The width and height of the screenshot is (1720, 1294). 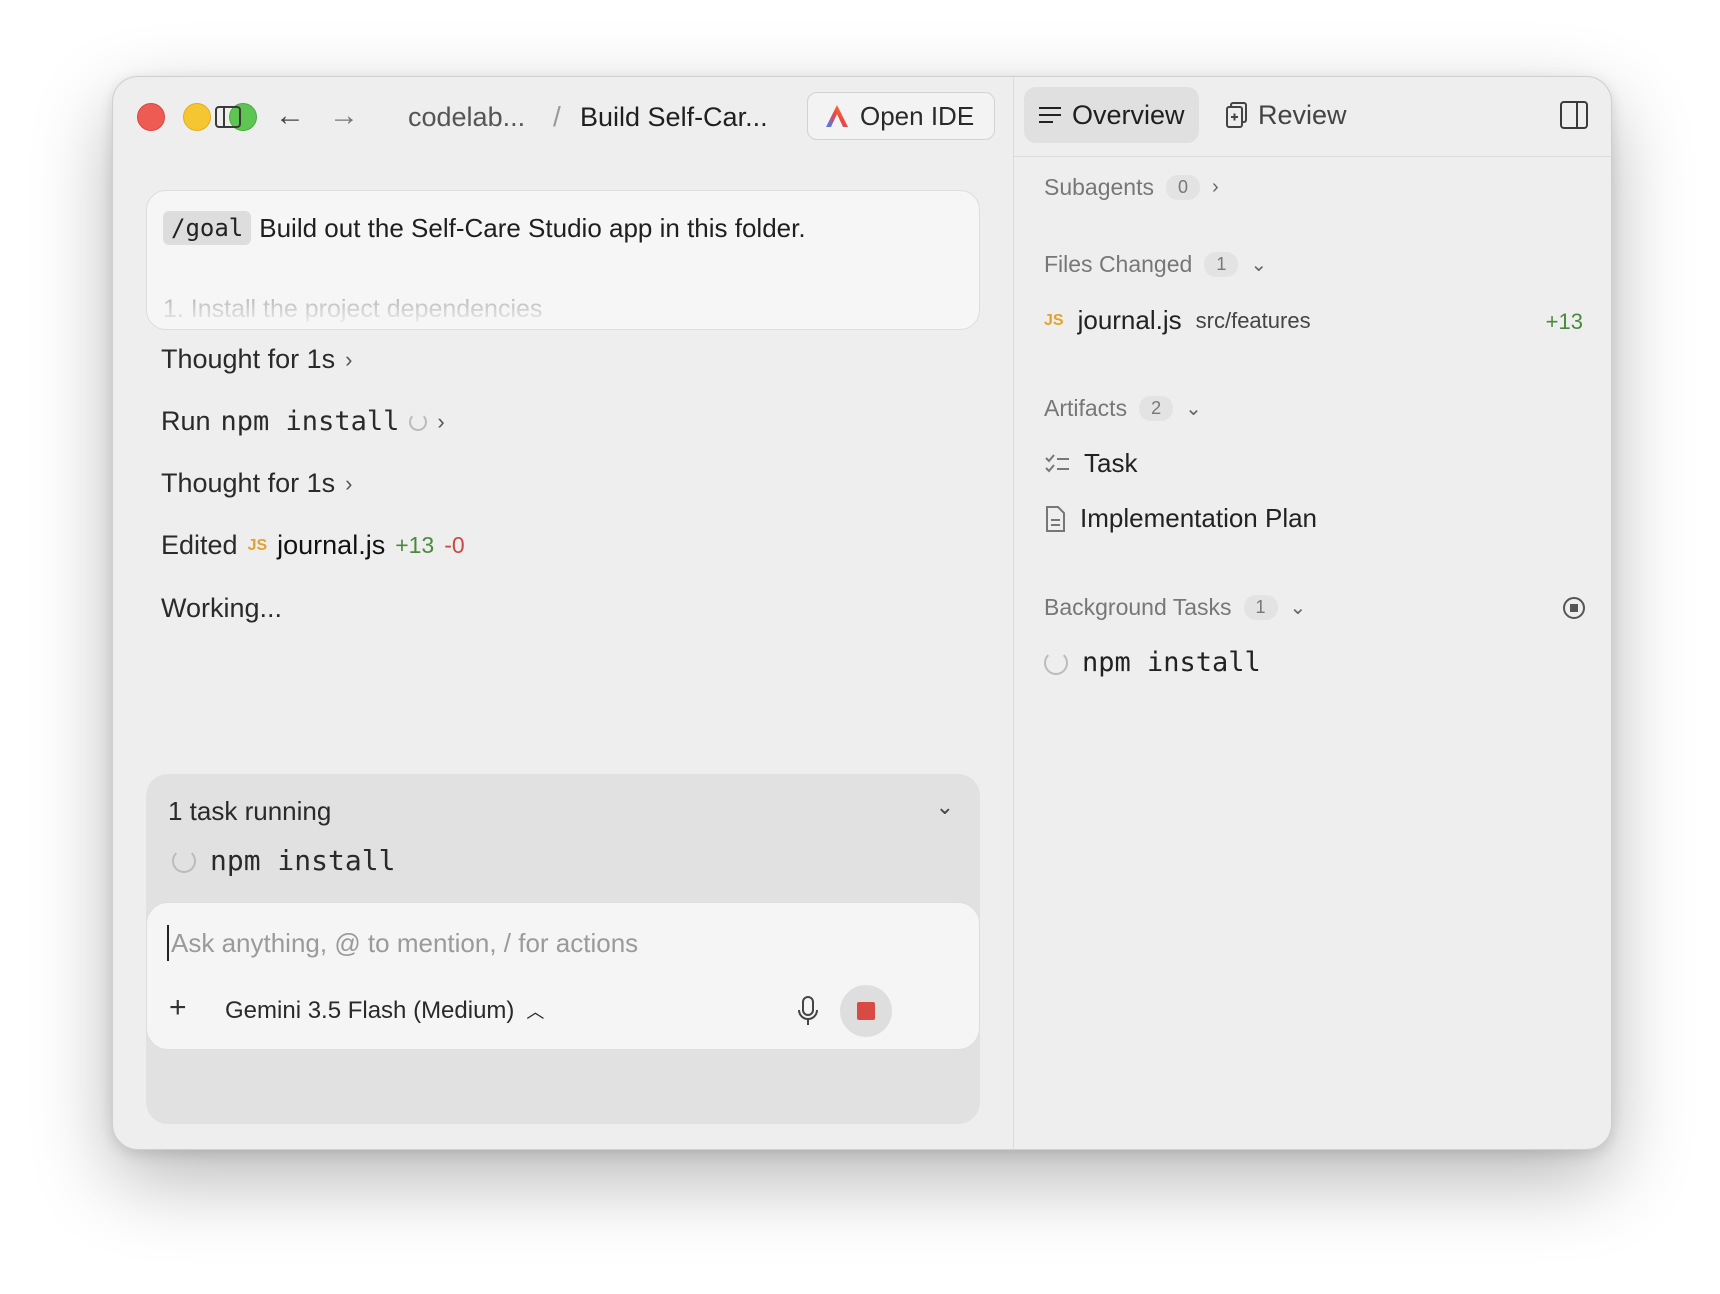 I want to click on thought-step-1: Thought for 1s ›, so click(x=256, y=359).